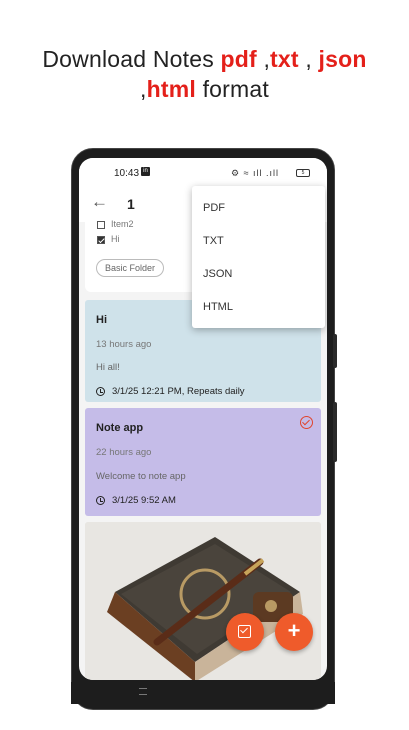  What do you see at coordinates (217, 274) in the screenshot?
I see `menu-item-json: JSON` at bounding box center [217, 274].